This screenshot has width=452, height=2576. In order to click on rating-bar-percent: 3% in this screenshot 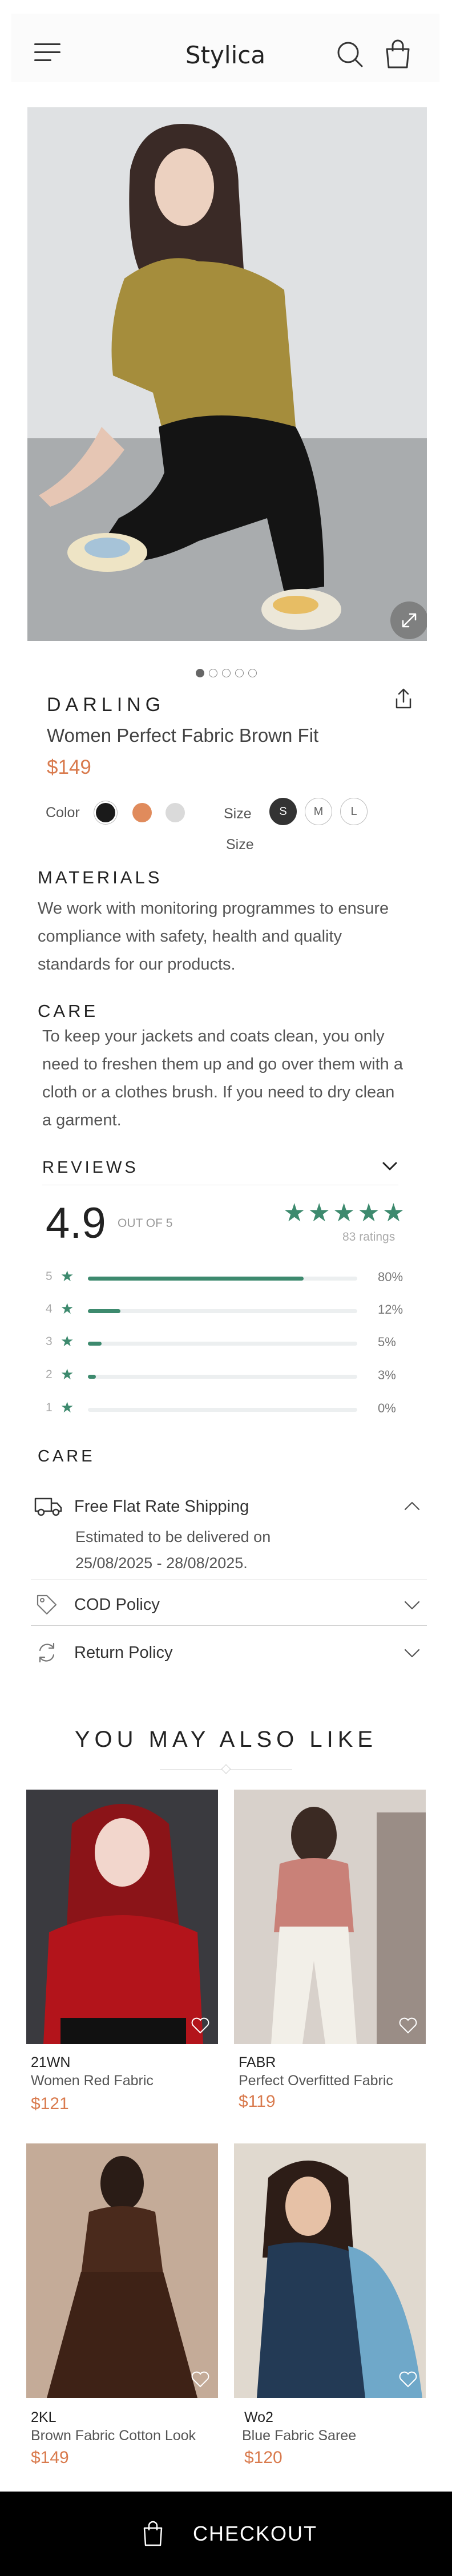, I will do `click(387, 1375)`.